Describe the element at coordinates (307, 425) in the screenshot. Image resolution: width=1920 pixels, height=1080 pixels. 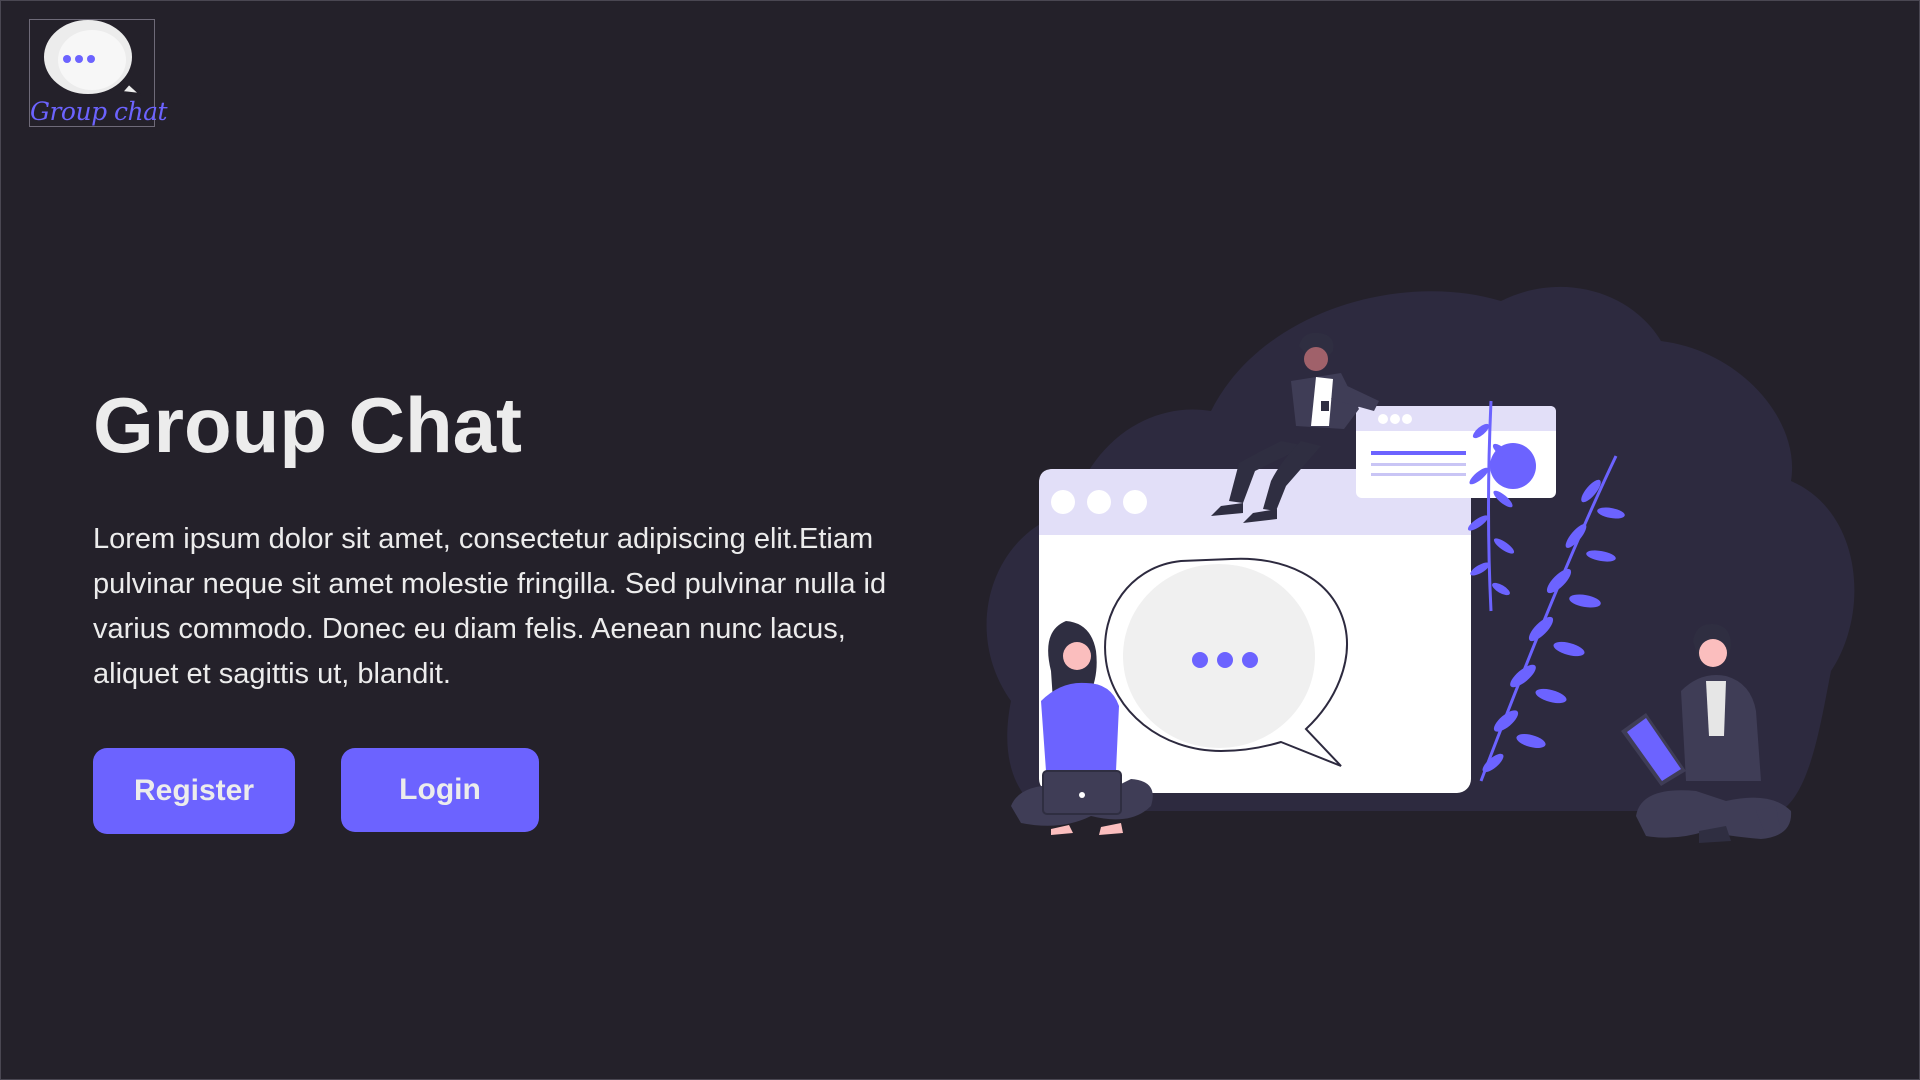
I see `page-title: Group Chat` at that location.